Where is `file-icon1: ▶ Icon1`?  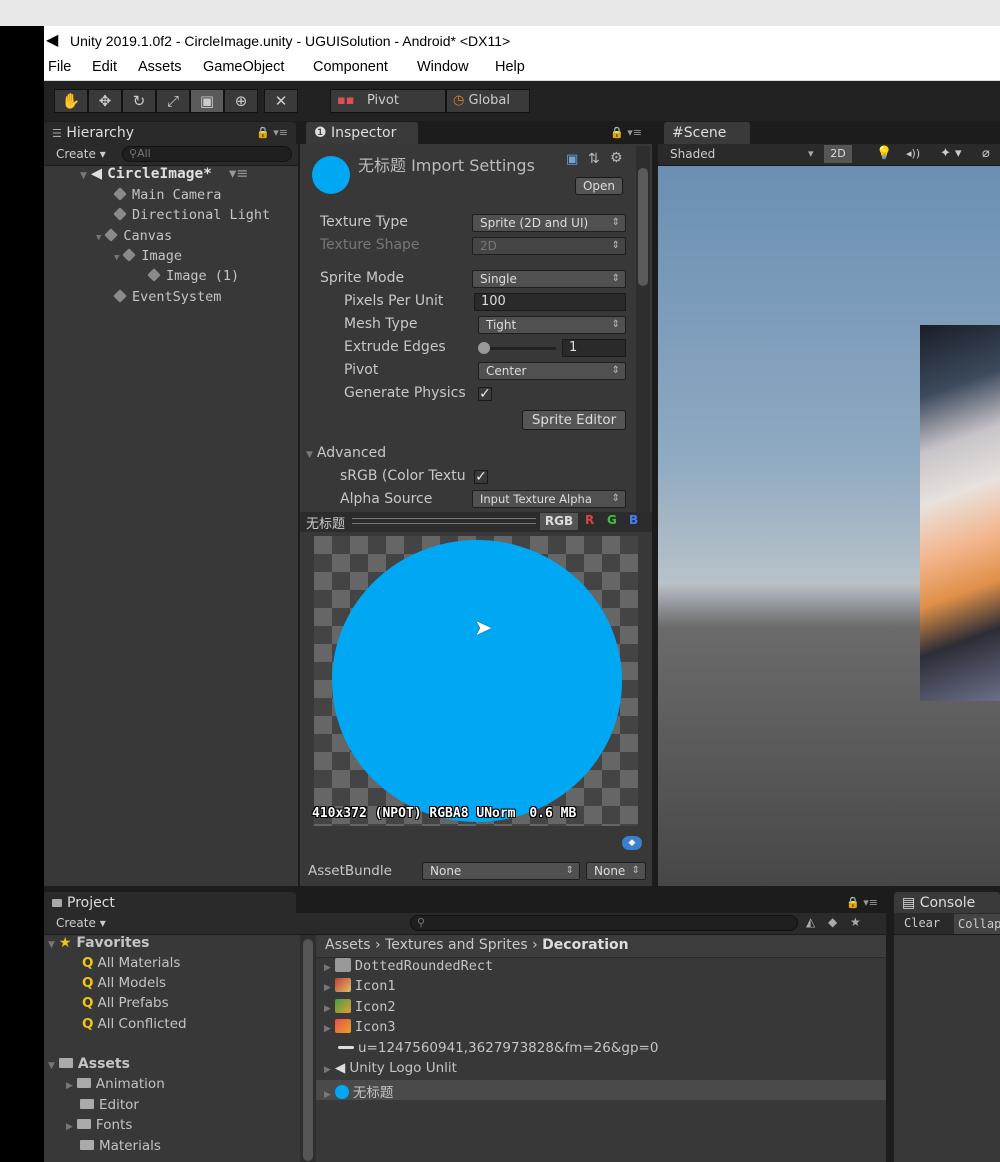
file-icon1: ▶ Icon1 is located at coordinates (360, 986).